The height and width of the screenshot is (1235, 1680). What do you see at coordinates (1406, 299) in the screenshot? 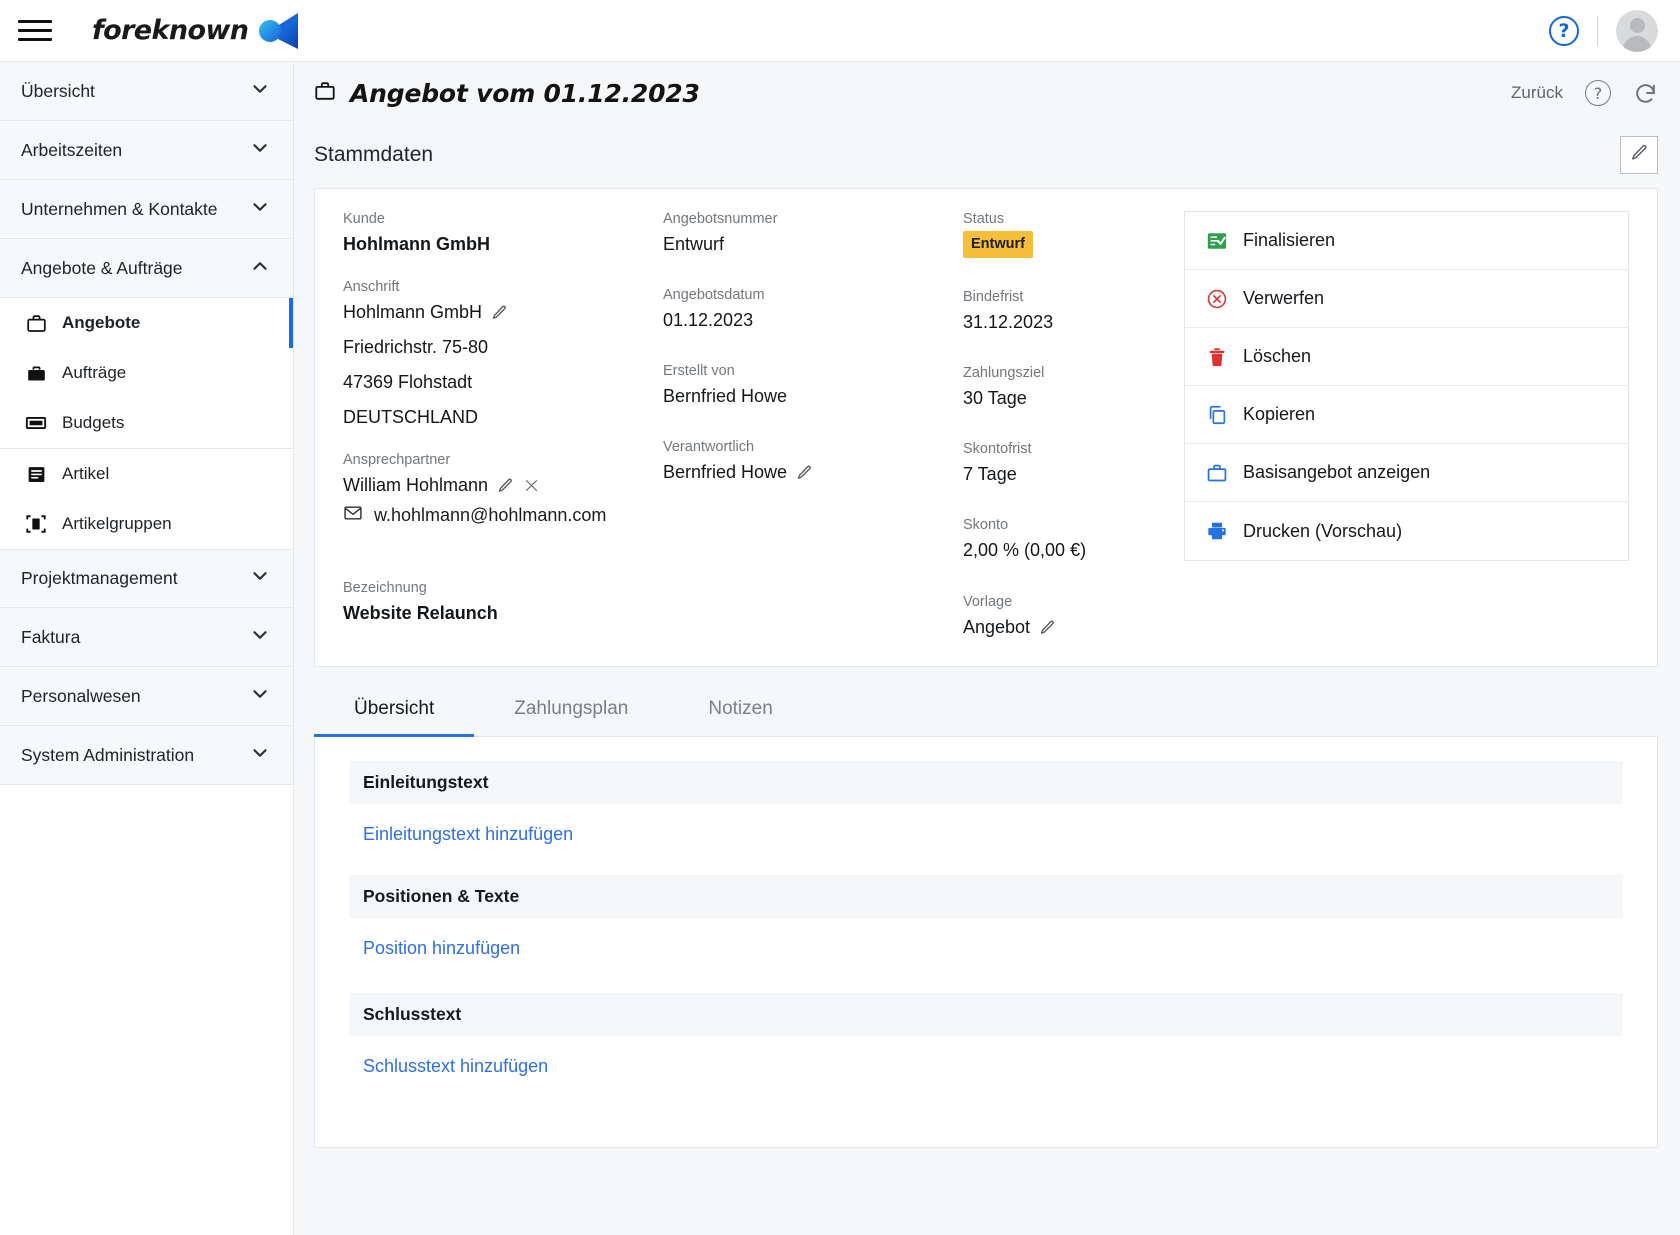
I see `action-verwerfen: Verwerfen` at bounding box center [1406, 299].